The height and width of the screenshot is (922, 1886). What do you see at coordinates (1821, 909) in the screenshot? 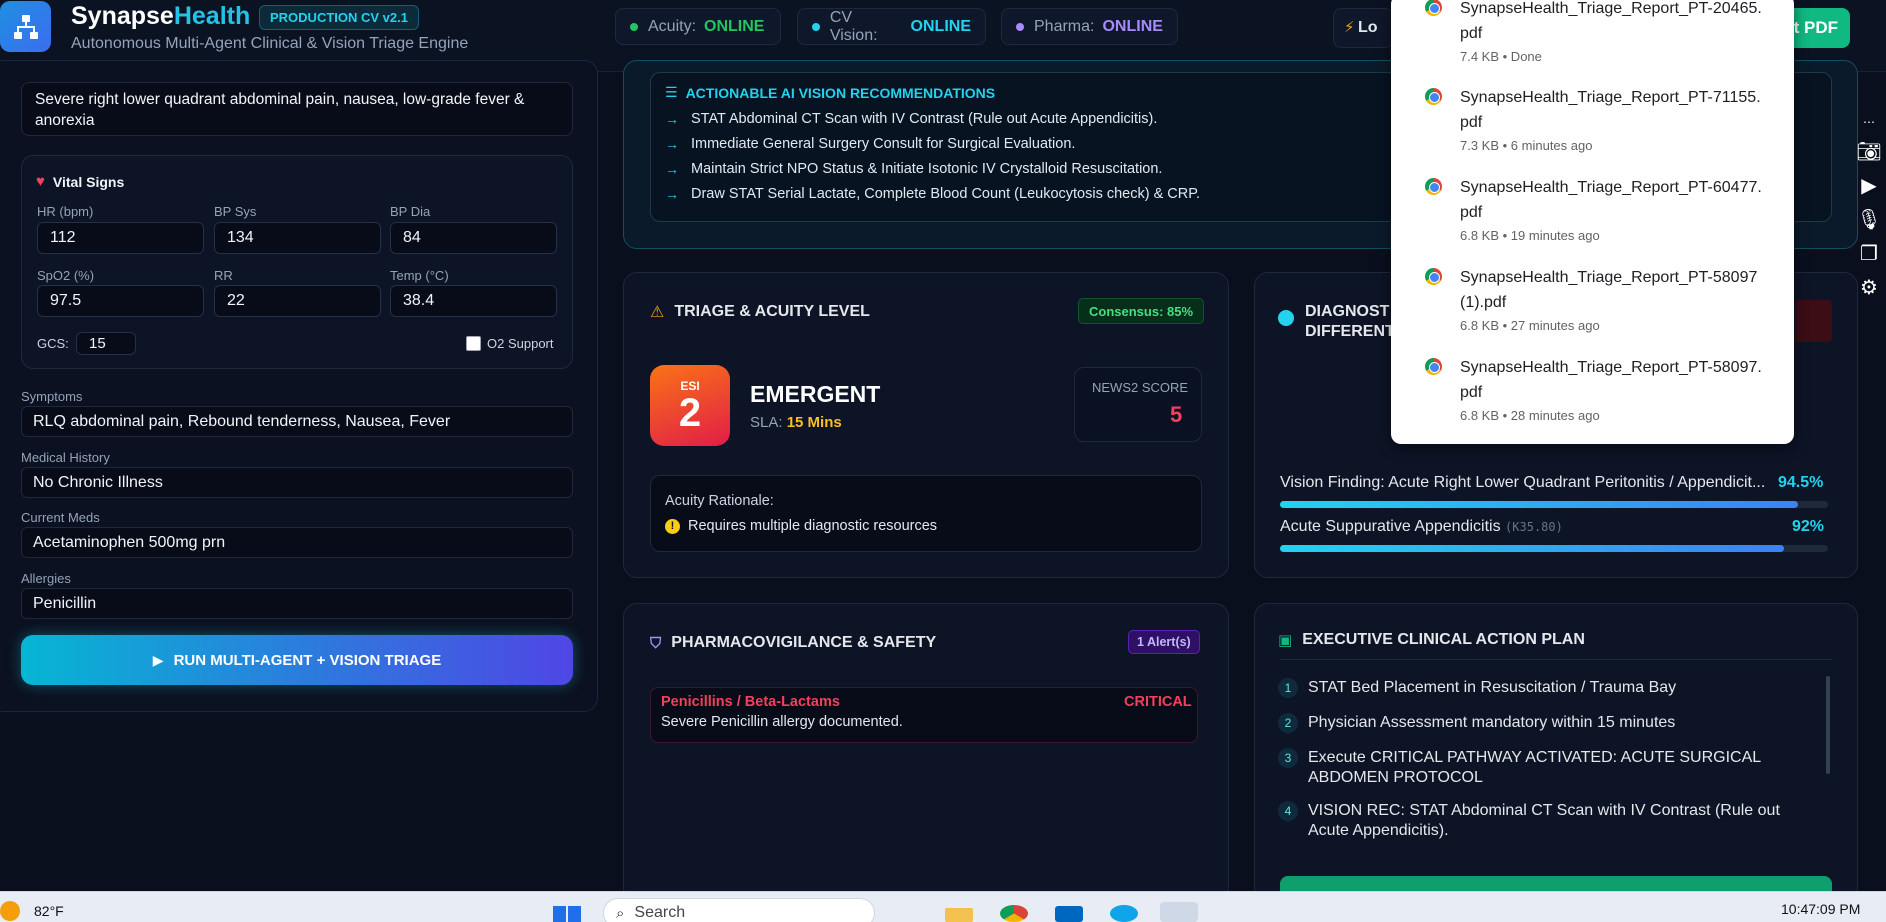
I see `taskbar-clock: 10:47:09 PM` at bounding box center [1821, 909].